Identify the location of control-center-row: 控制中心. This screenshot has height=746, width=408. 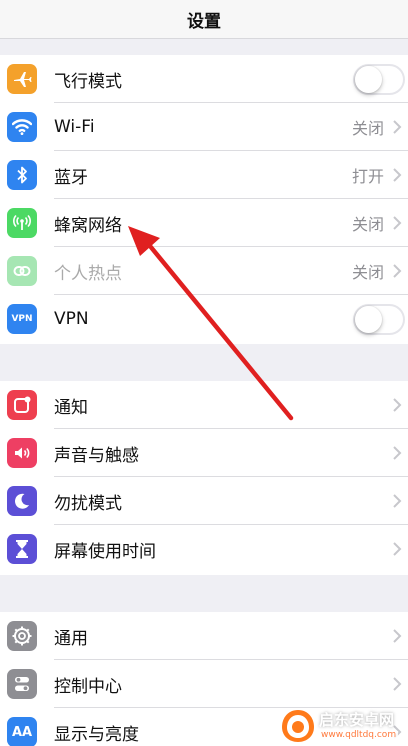
(204, 684).